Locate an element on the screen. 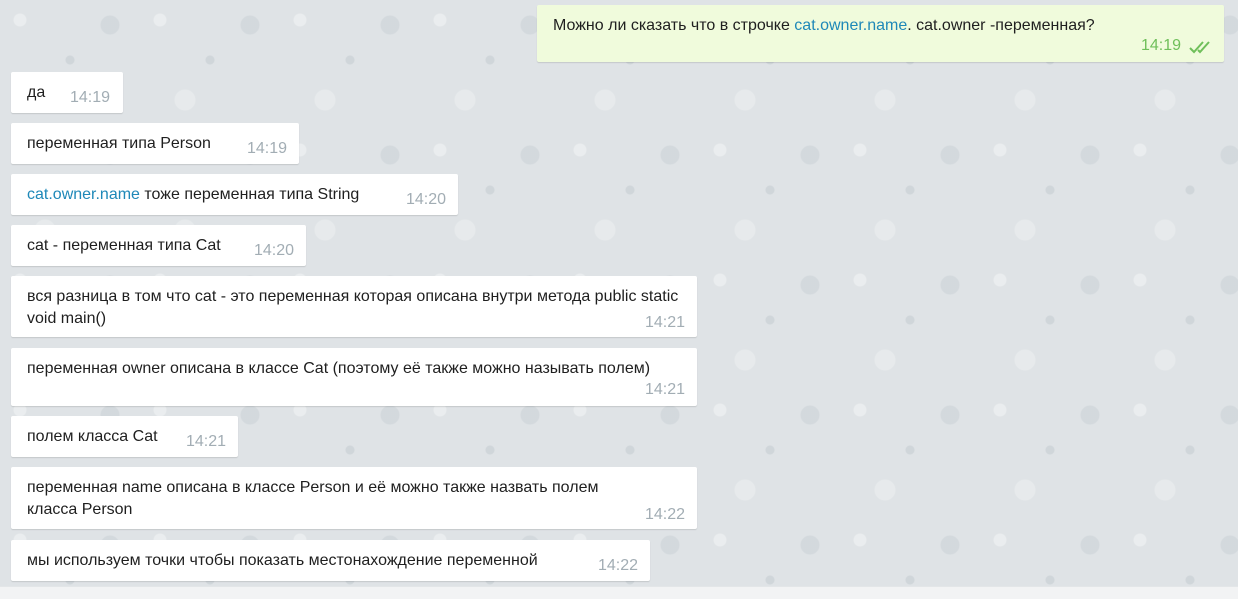 Image resolution: width=1238 pixels, height=599 pixels. incoming-message: полем класса Cat 14:21 is located at coordinates (124, 436).